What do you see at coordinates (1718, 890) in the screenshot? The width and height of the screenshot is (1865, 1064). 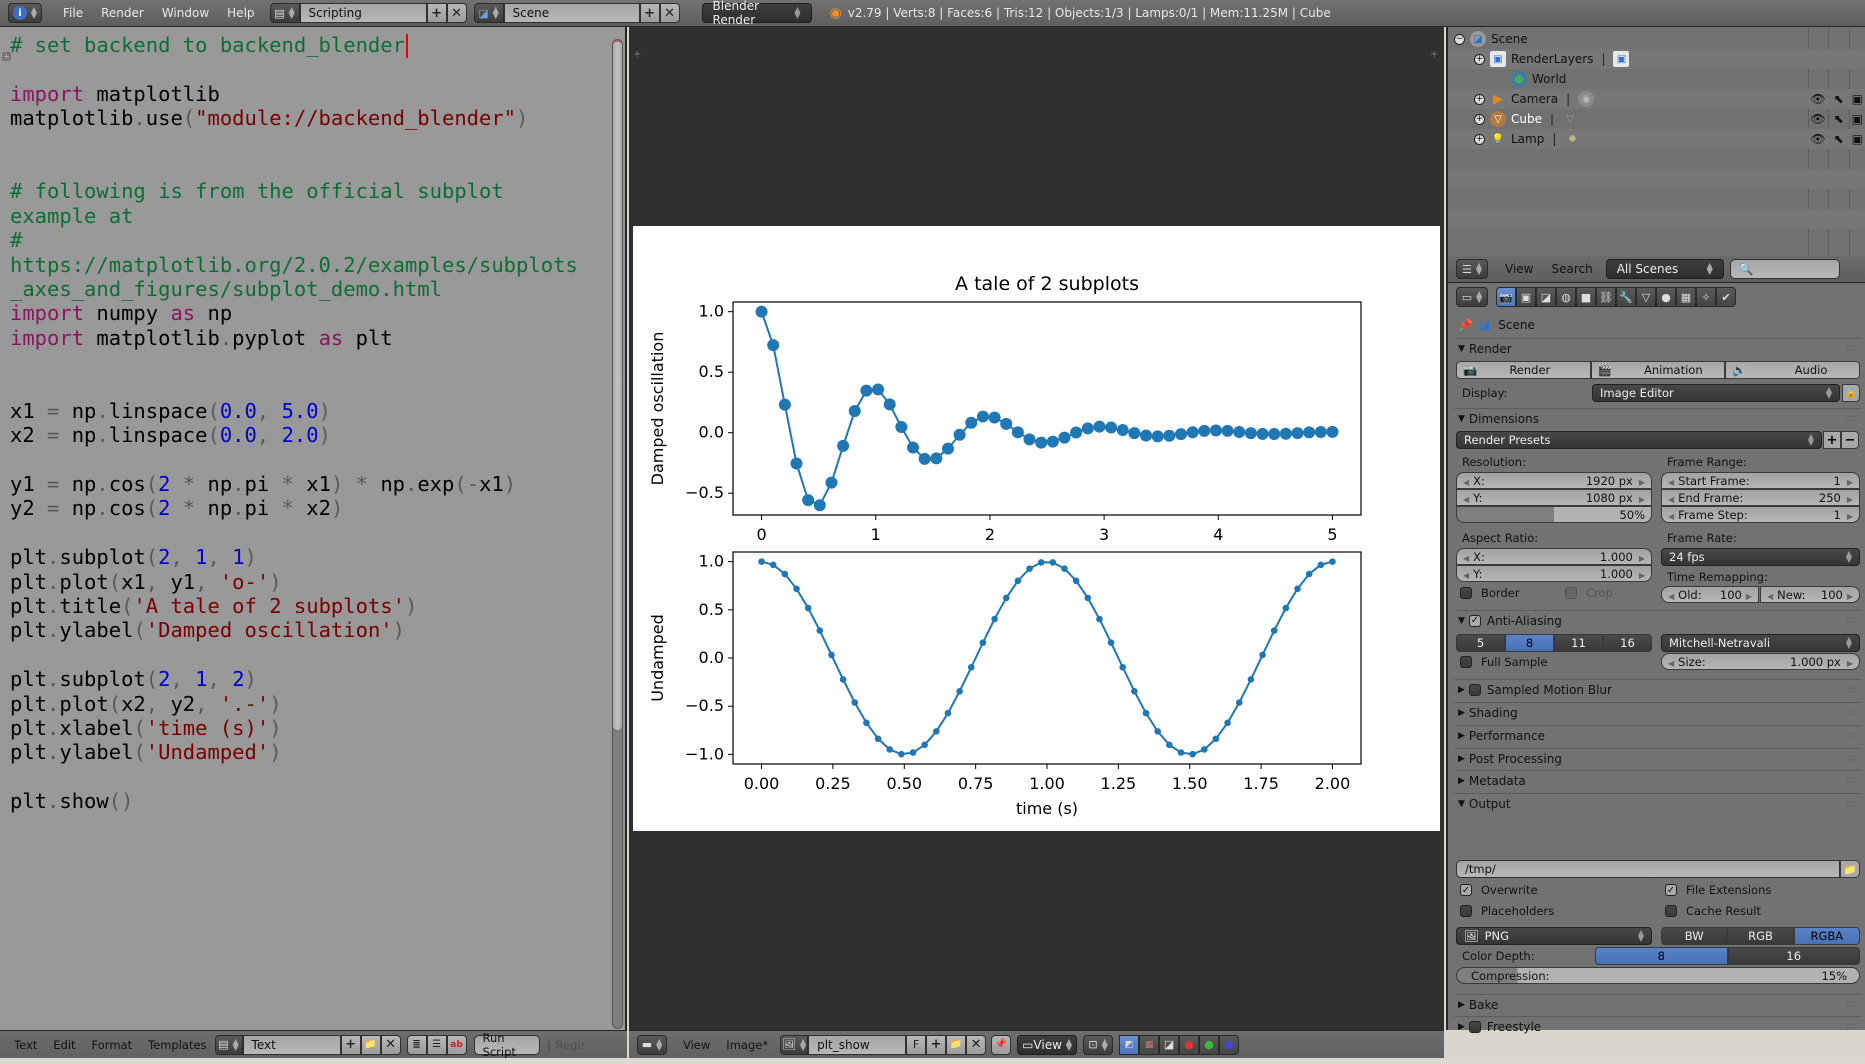 I see `file-extensions-checkbox: ✓ File Extensions` at bounding box center [1718, 890].